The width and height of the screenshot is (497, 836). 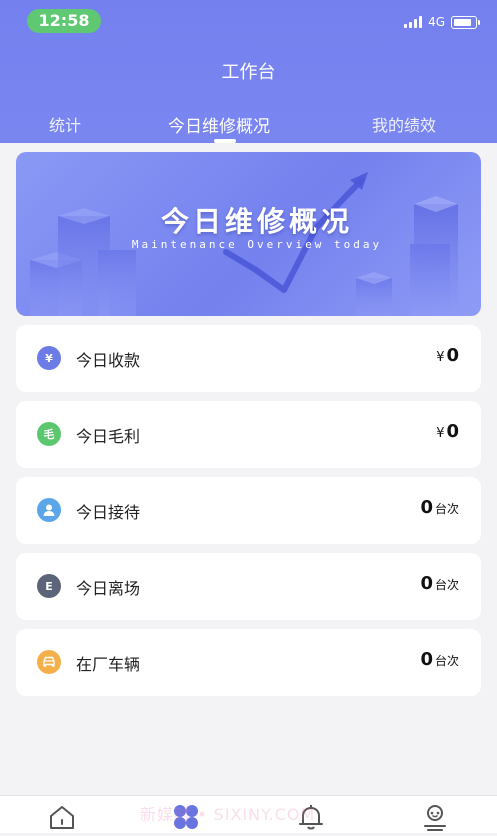 What do you see at coordinates (219, 124) in the screenshot?
I see `tab-today-maintenance: 今日维修概况` at bounding box center [219, 124].